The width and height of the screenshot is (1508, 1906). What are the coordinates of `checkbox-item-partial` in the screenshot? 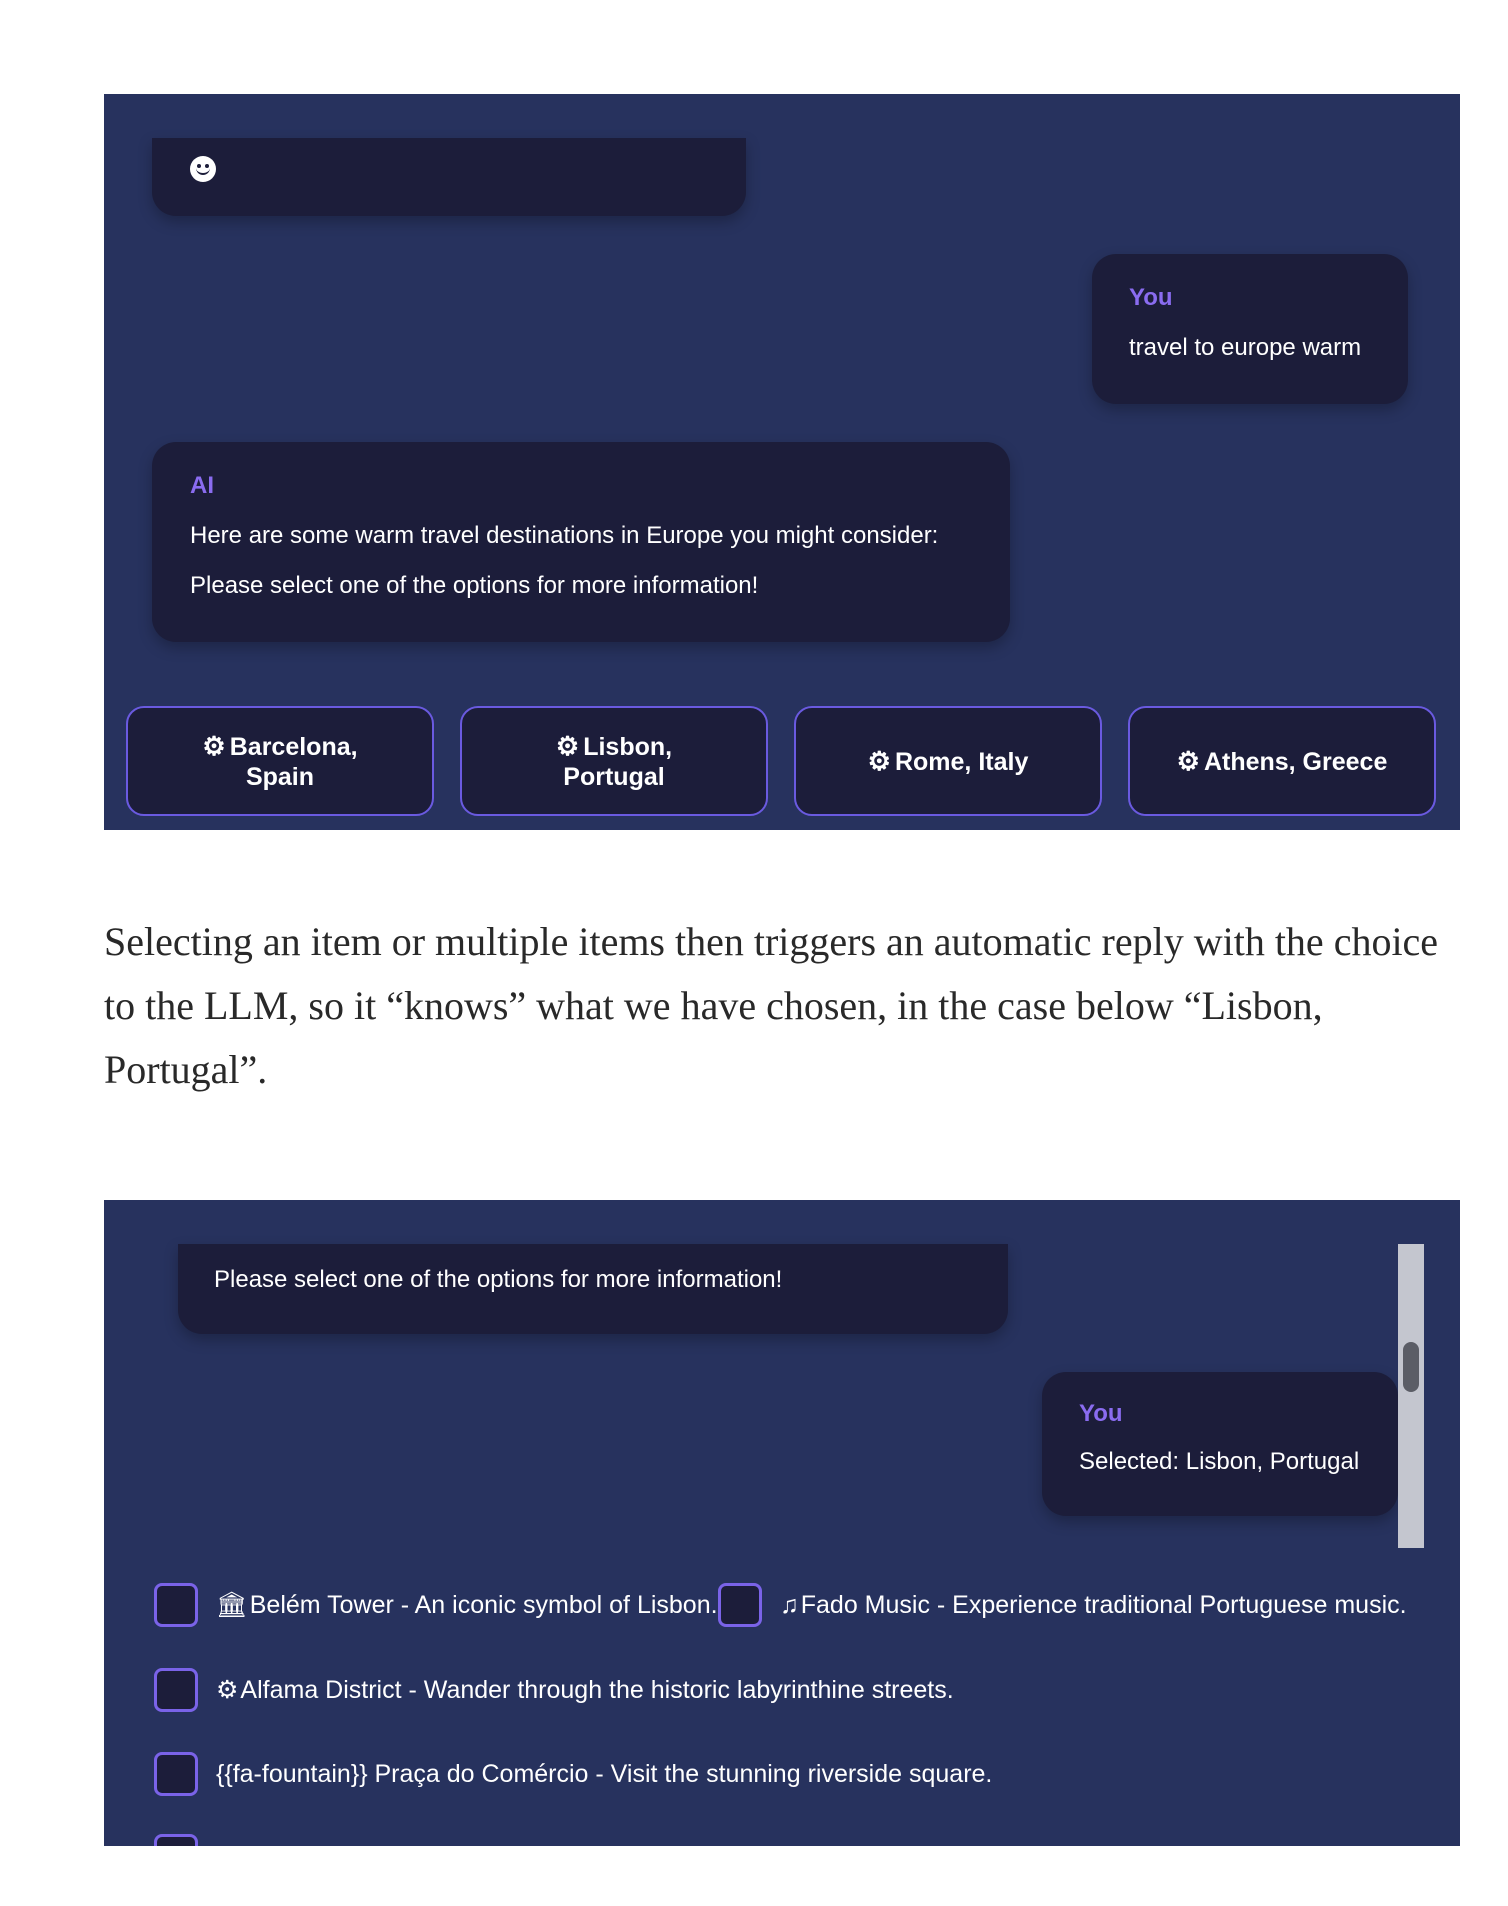 It's located at (176, 1840).